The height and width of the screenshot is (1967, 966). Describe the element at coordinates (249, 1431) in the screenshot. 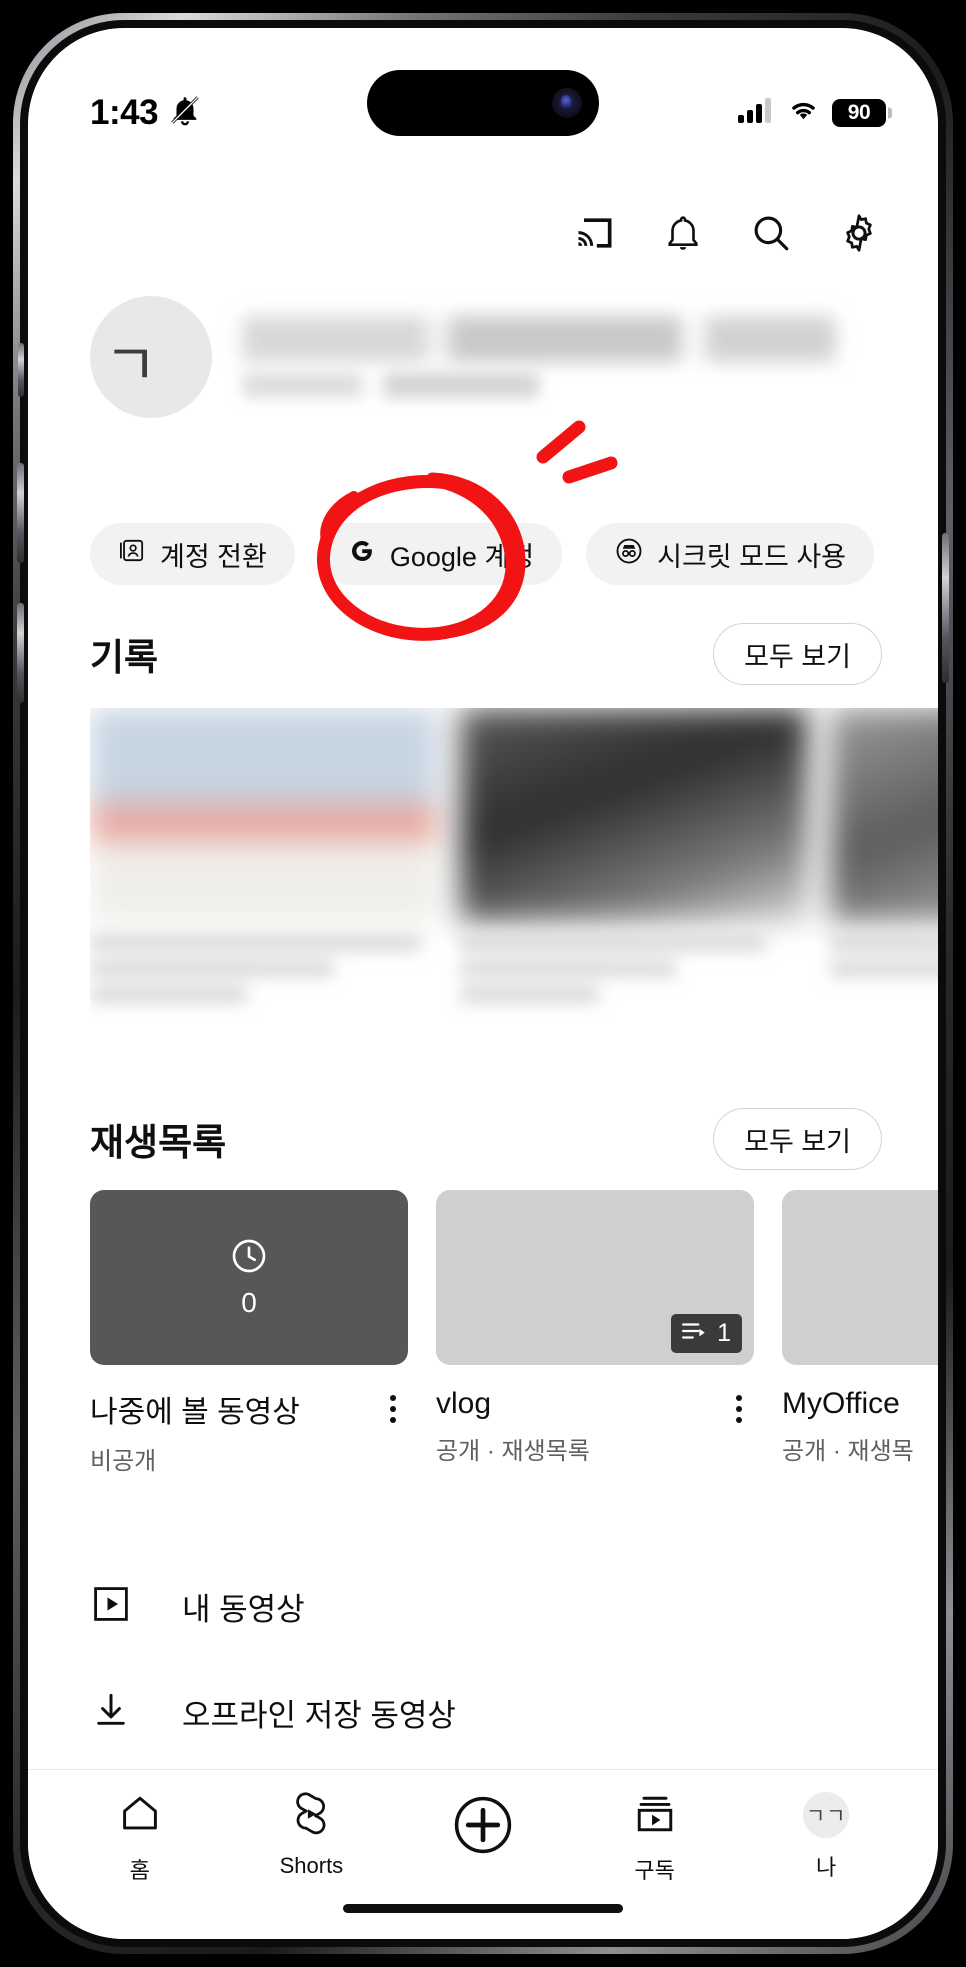

I see `playlist-title-row: 나중에 볼 동영상 비공개` at that location.